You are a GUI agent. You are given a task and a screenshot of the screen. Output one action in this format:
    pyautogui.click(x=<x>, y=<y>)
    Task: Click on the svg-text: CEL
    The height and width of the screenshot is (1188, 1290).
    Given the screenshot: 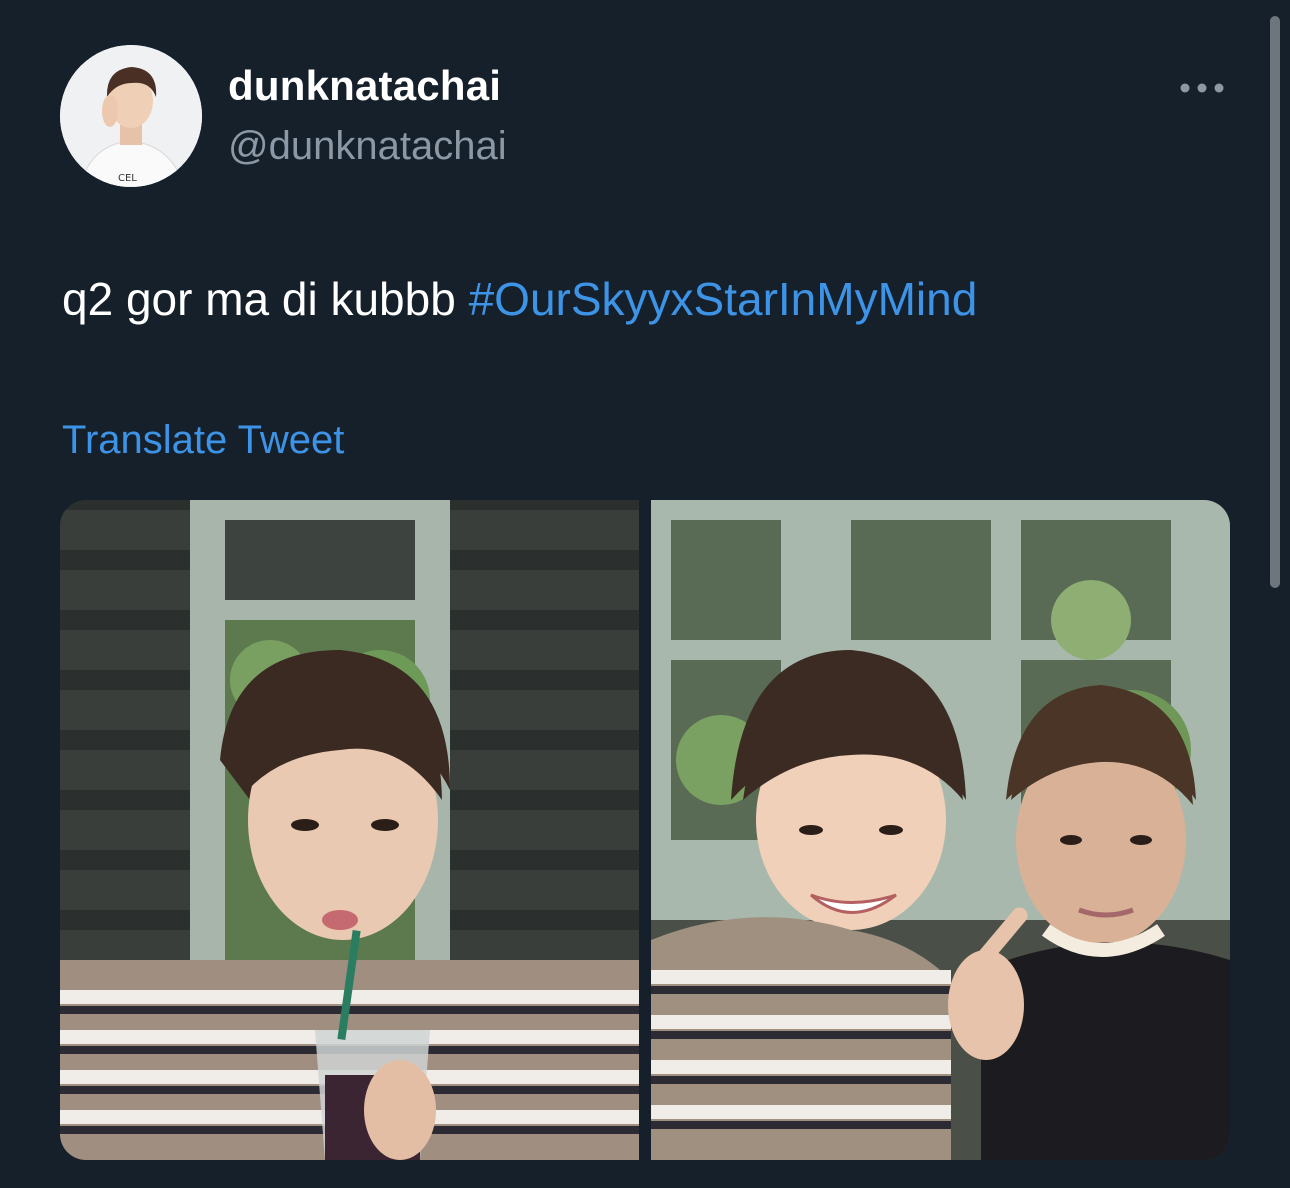 What is the action you would take?
    pyautogui.click(x=127, y=178)
    